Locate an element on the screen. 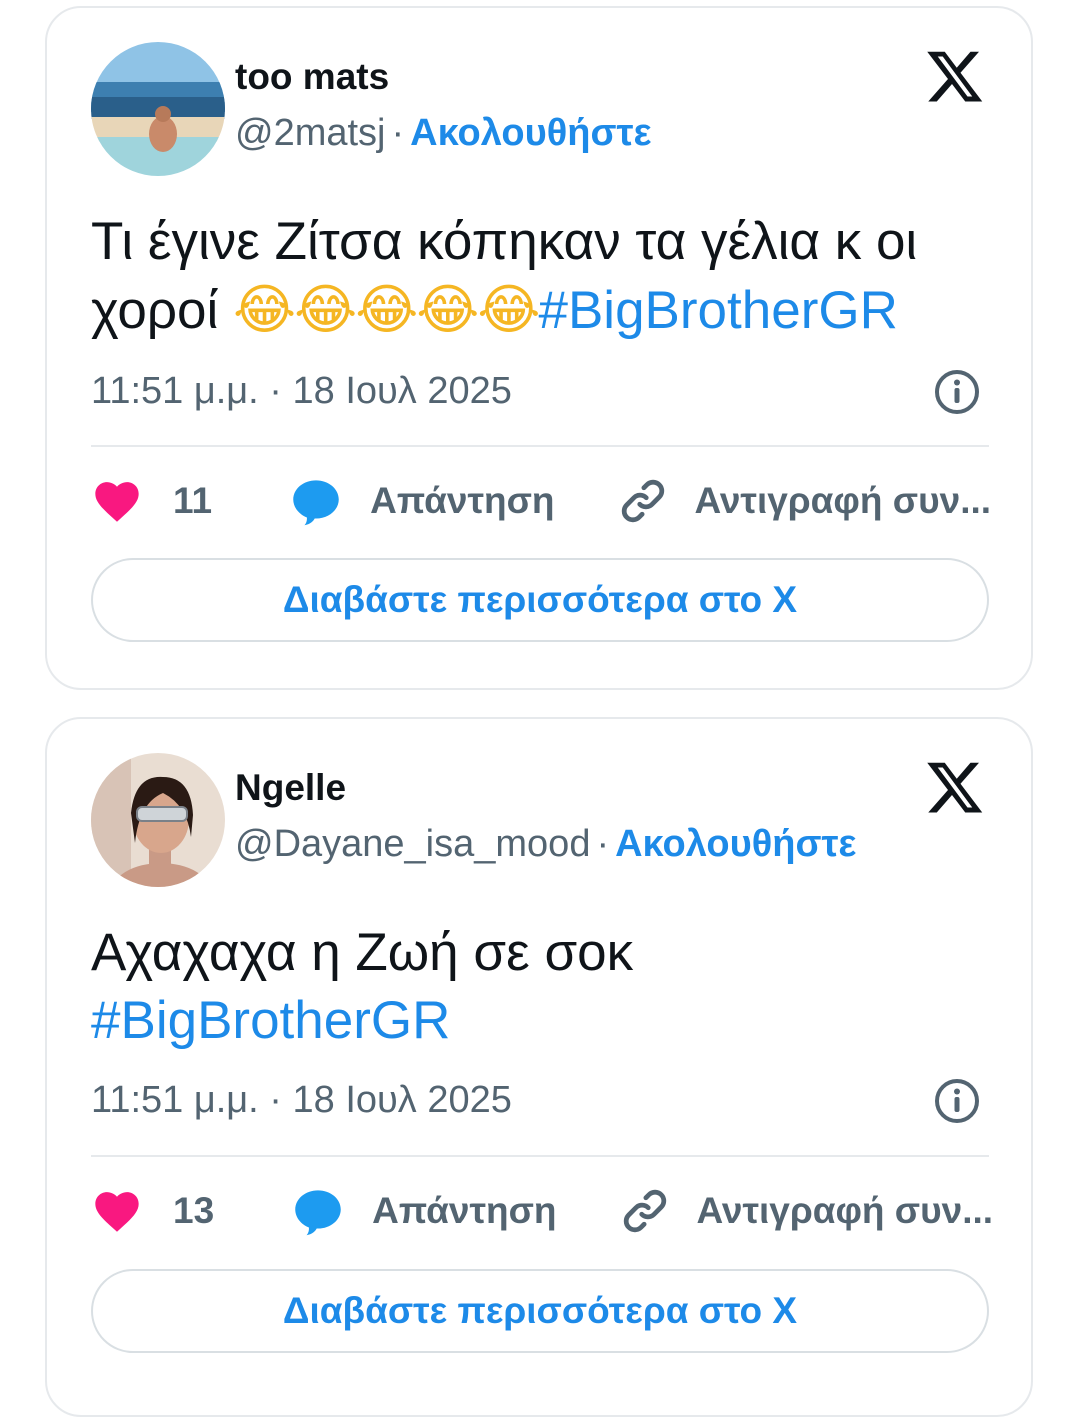 The width and height of the screenshot is (1080, 1417). laughing-emoji-icon: 😂😂😂😂😂 is located at coordinates (386, 309).